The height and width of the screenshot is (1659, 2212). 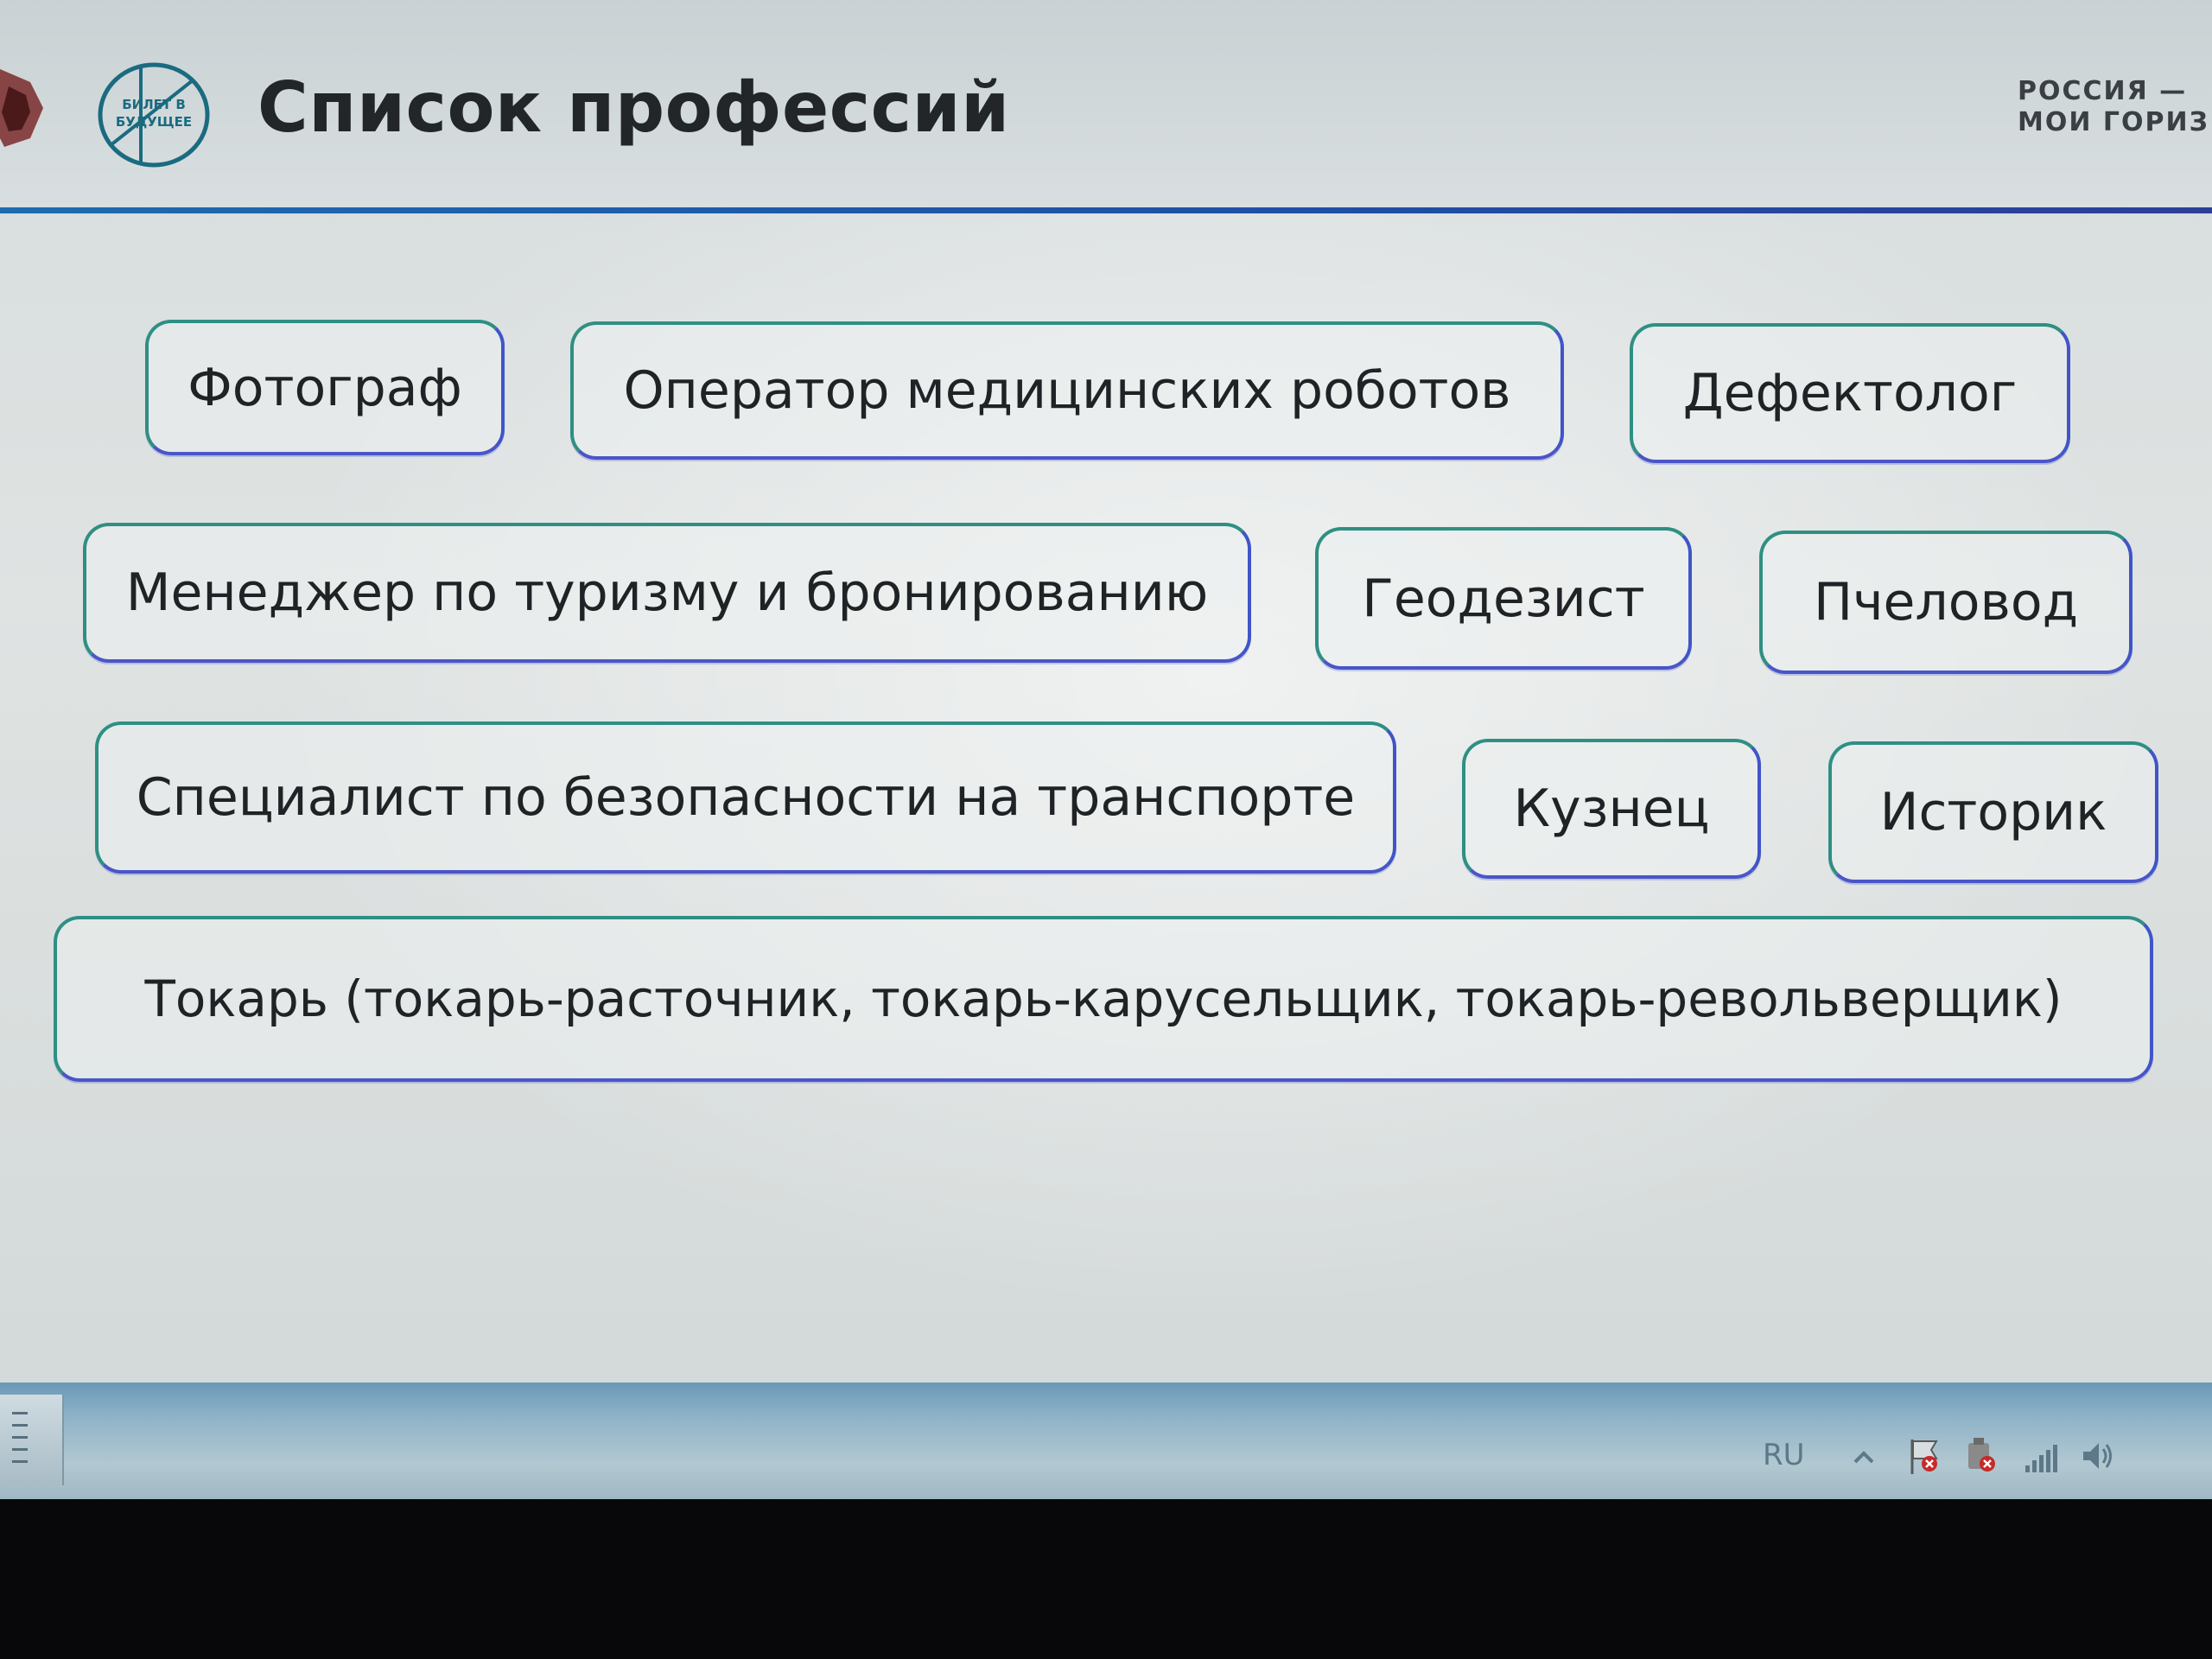 What do you see at coordinates (1980, 1456) in the screenshot?
I see `power-icon` at bounding box center [1980, 1456].